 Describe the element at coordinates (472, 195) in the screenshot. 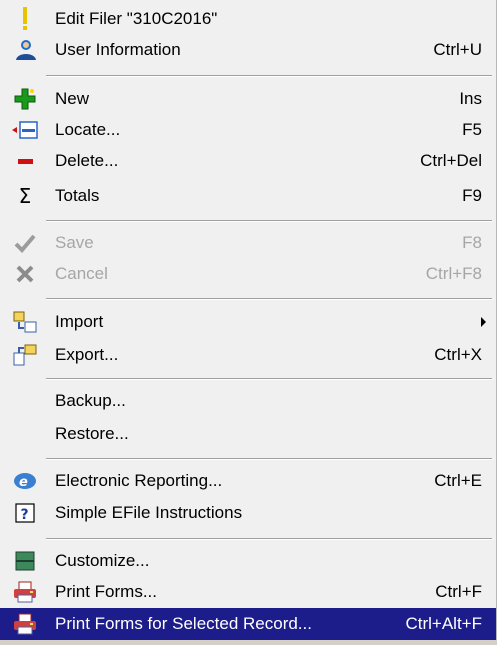

I see `menu-item-shortcut: F9` at that location.